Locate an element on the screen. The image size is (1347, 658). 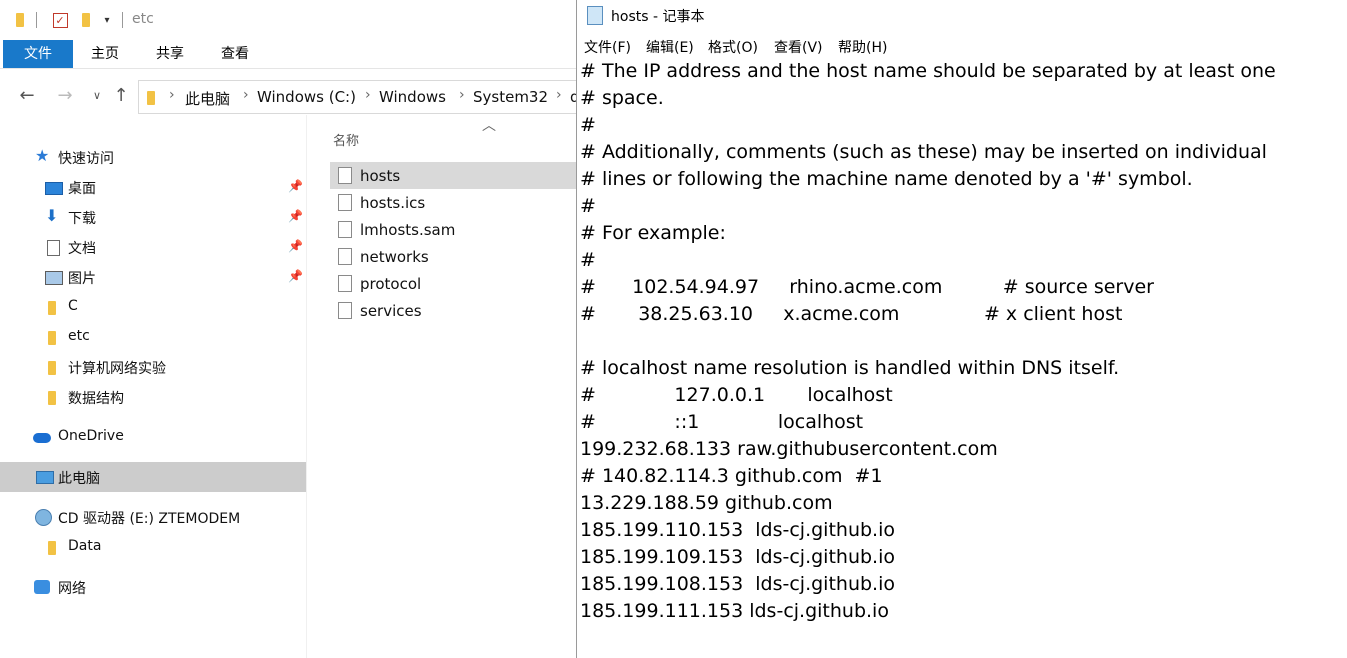
up-arrow-icon: ↑ is located at coordinates (121, 96).